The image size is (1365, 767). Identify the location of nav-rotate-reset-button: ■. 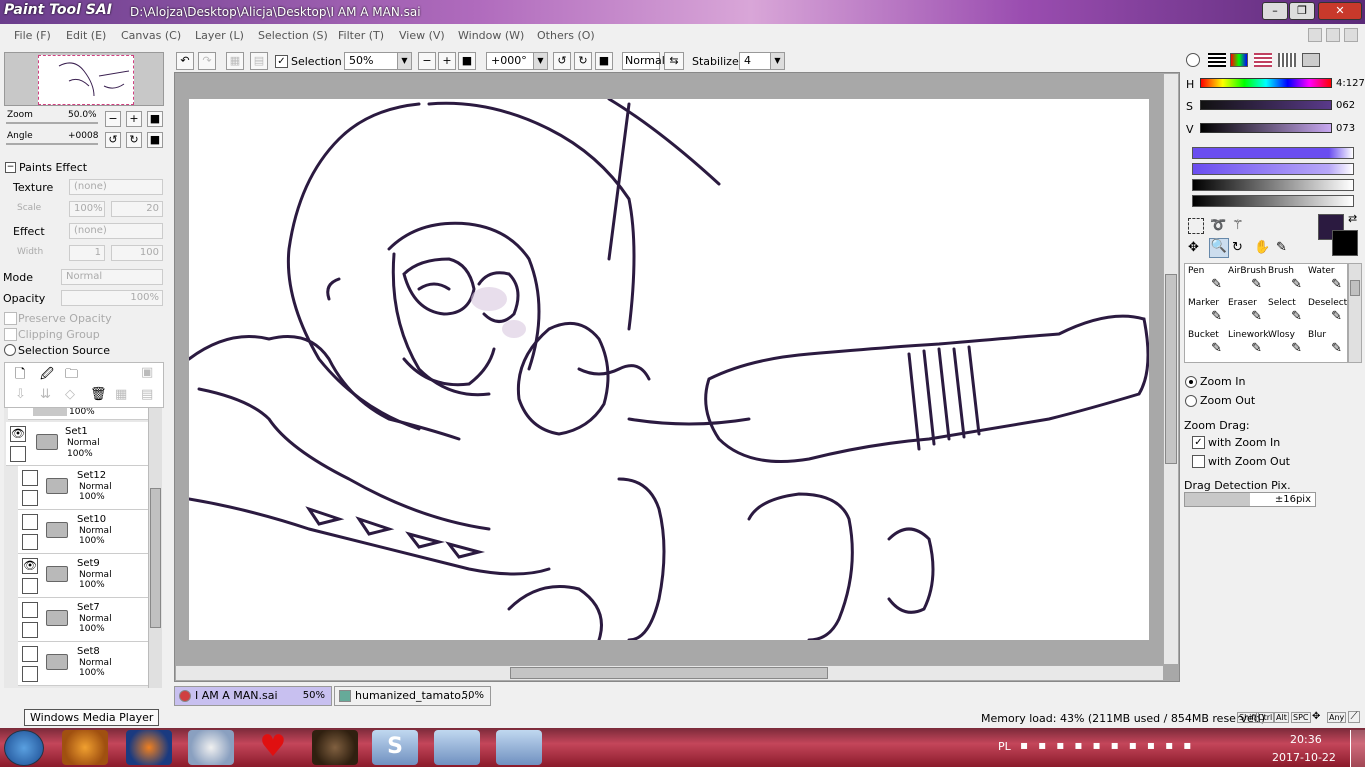
(155, 140).